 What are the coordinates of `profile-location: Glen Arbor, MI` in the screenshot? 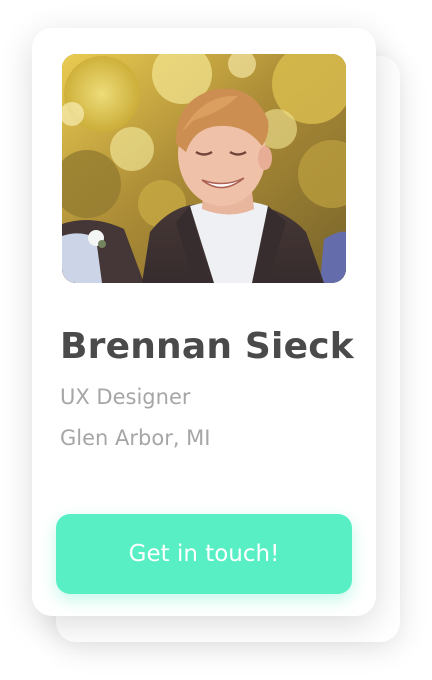 It's located at (135, 438).